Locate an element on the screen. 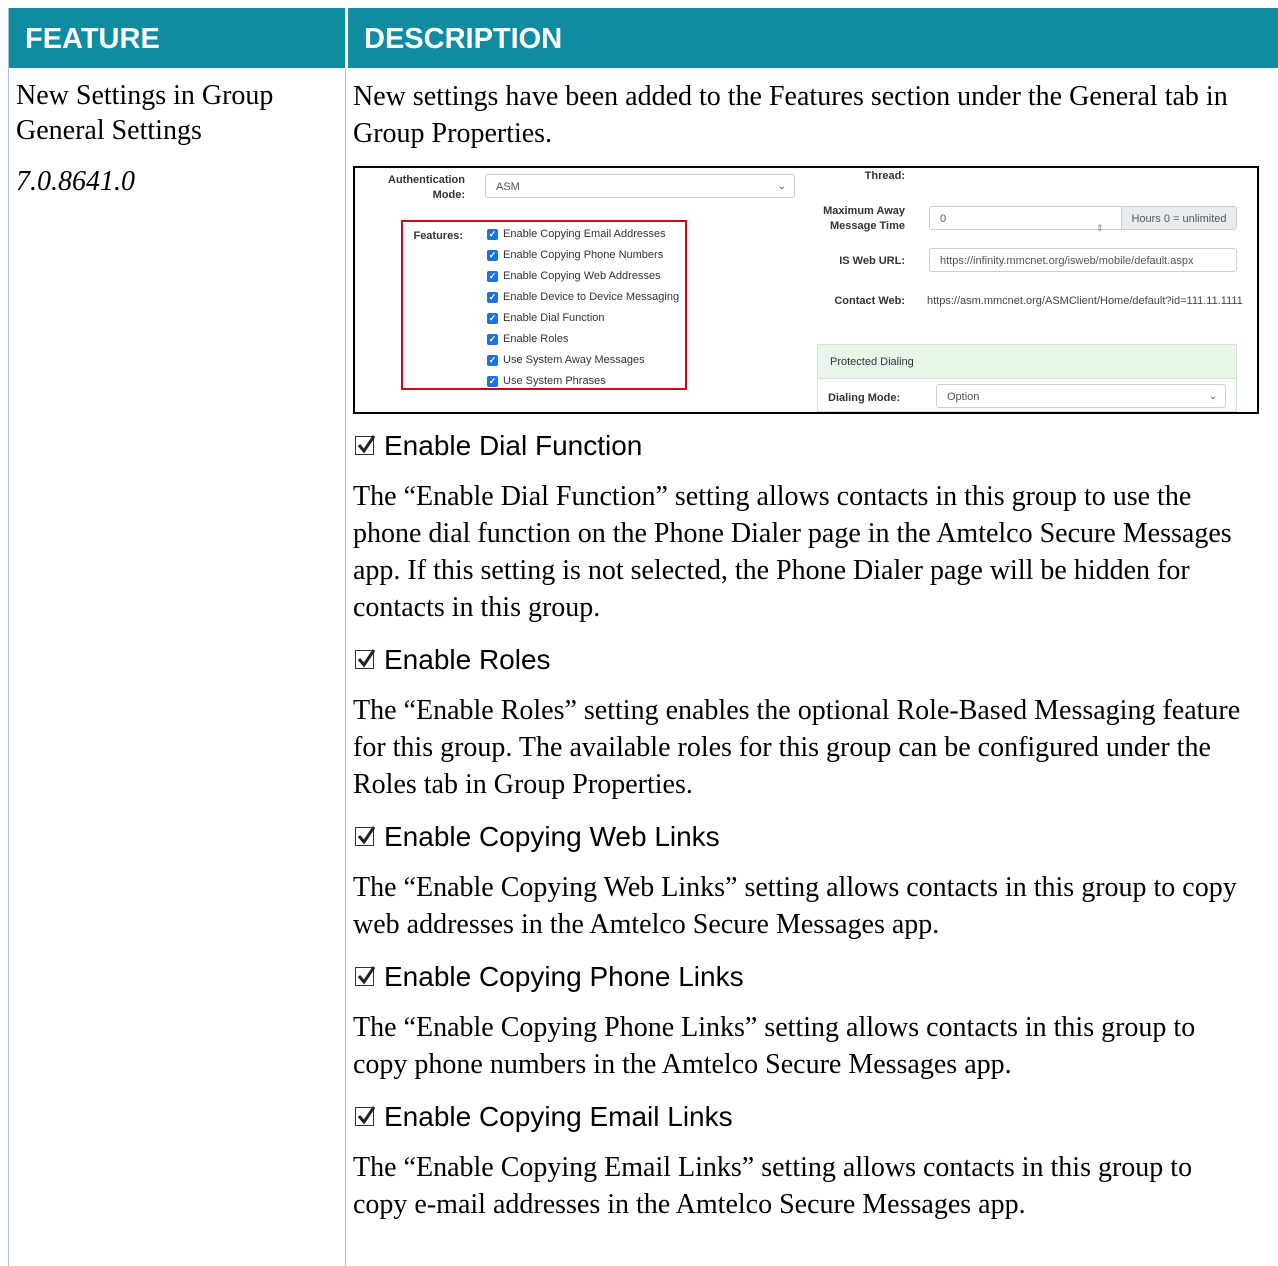 The image size is (1278, 1266). feature-item: ✓ Enable Copying Phone Numbers is located at coordinates (583, 255).